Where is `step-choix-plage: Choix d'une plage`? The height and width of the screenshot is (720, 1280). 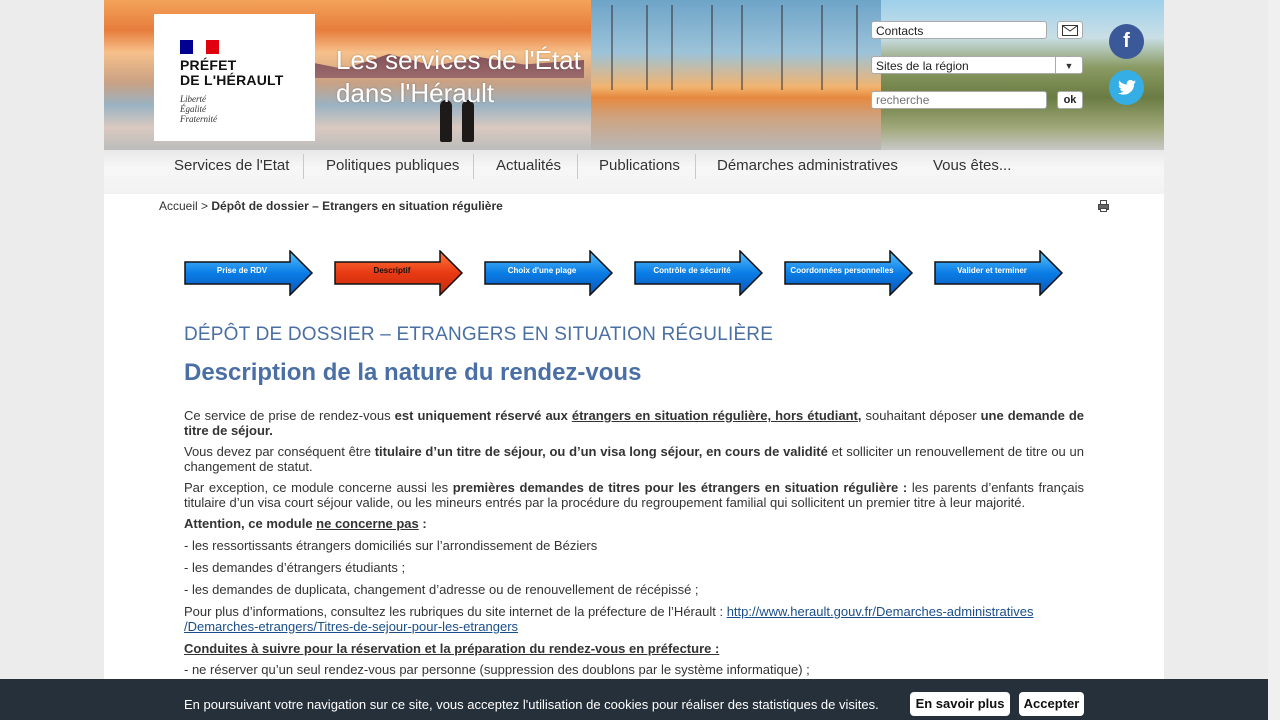
step-choix-plage: Choix d'une plage is located at coordinates (549, 273).